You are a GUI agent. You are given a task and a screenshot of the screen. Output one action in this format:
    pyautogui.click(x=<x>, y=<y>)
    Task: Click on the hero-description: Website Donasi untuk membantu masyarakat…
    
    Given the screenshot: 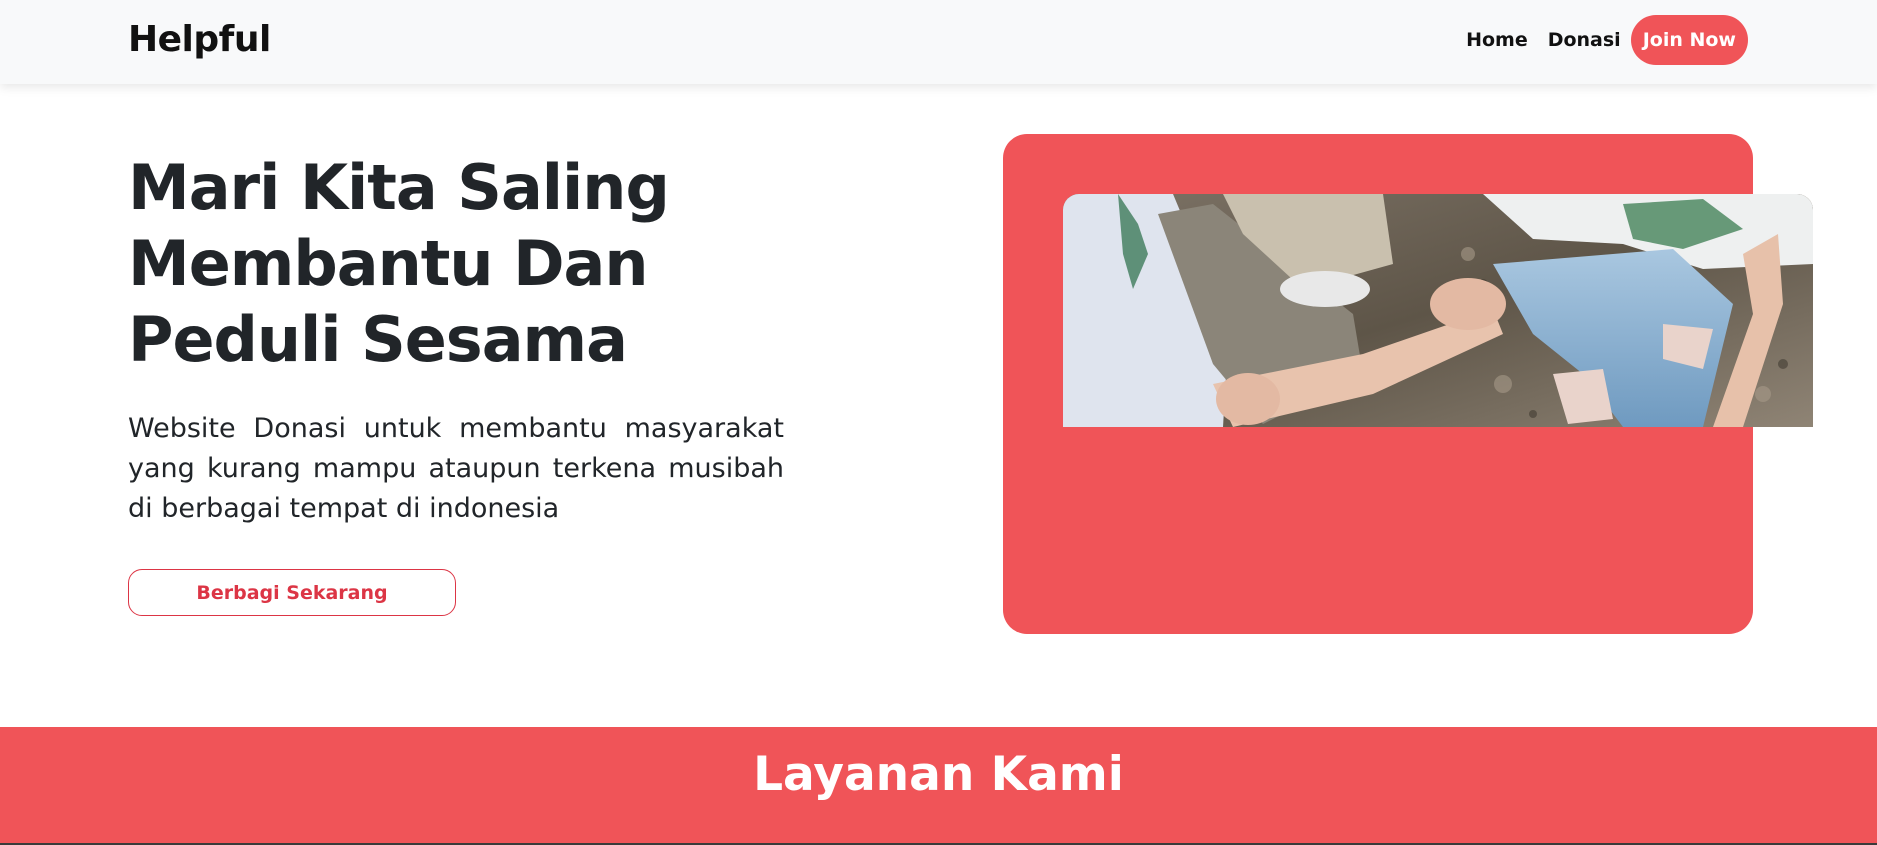 What is the action you would take?
    pyautogui.click(x=456, y=468)
    